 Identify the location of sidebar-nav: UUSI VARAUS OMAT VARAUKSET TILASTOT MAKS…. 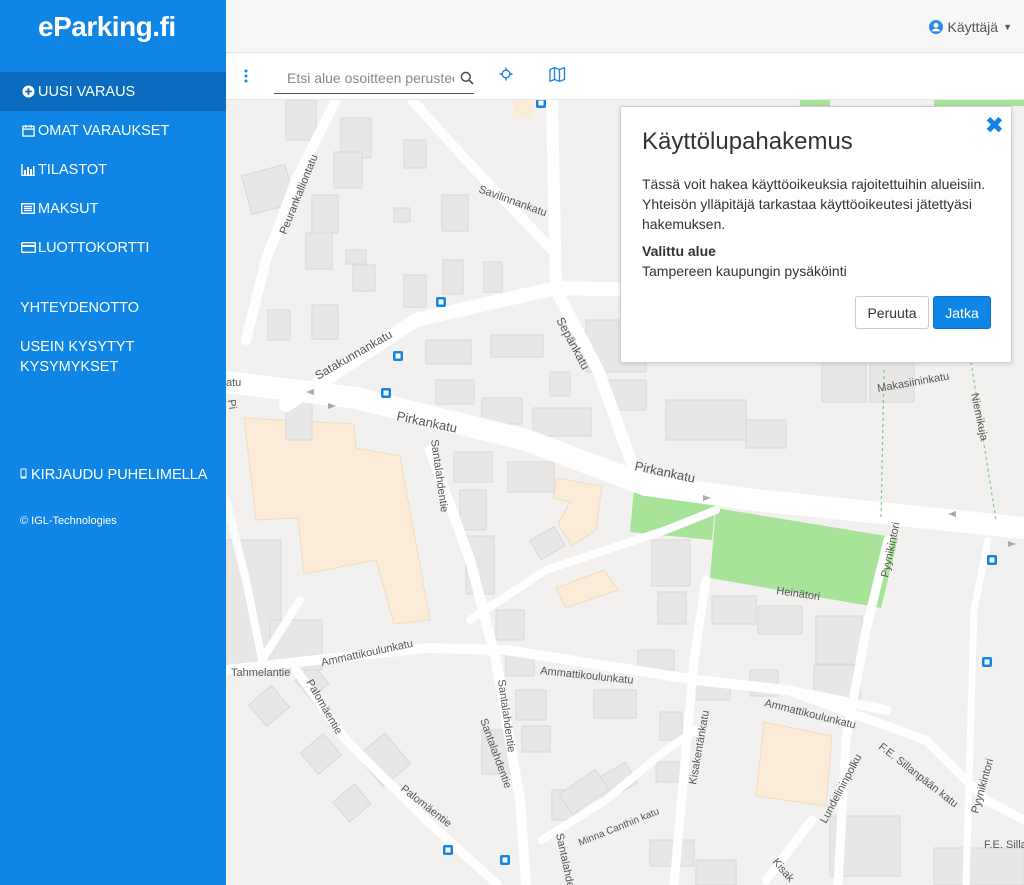
(113, 169).